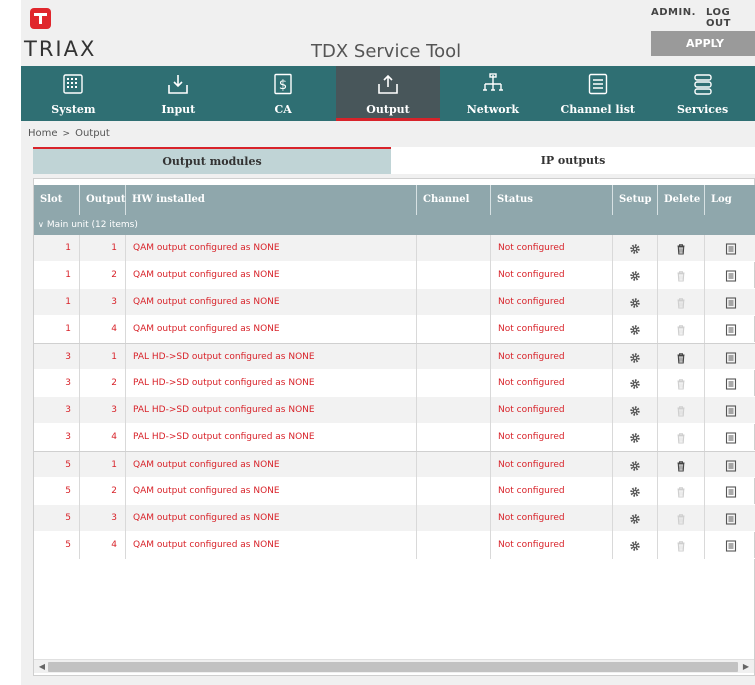 The width and height of the screenshot is (755, 685). I want to click on nav-item-input: Input, so click(178, 93).